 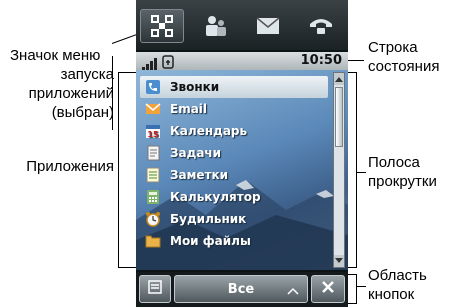 I want to click on leader-menu-icon-top, so click(x=125, y=38).